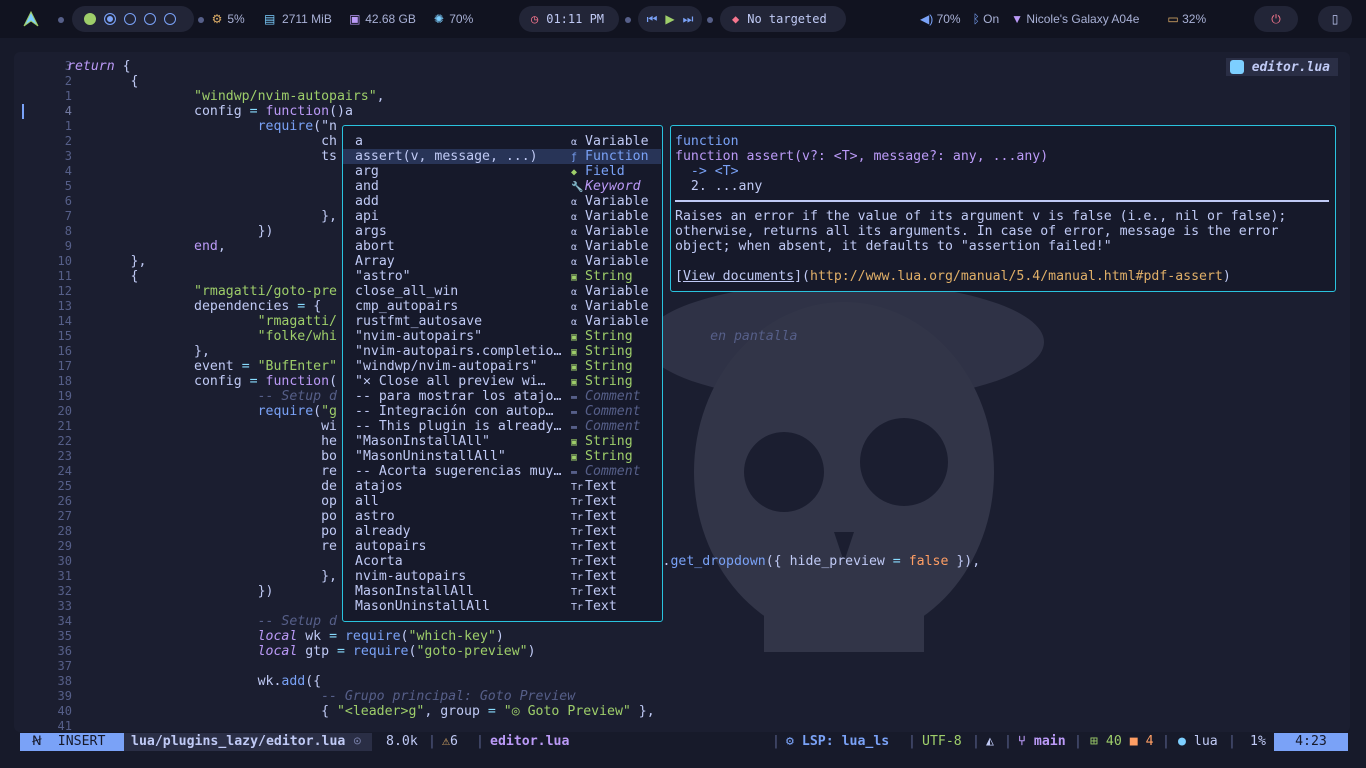  Describe the element at coordinates (502, 486) in the screenshot. I see `completion-item: atajos Tr Text` at that location.